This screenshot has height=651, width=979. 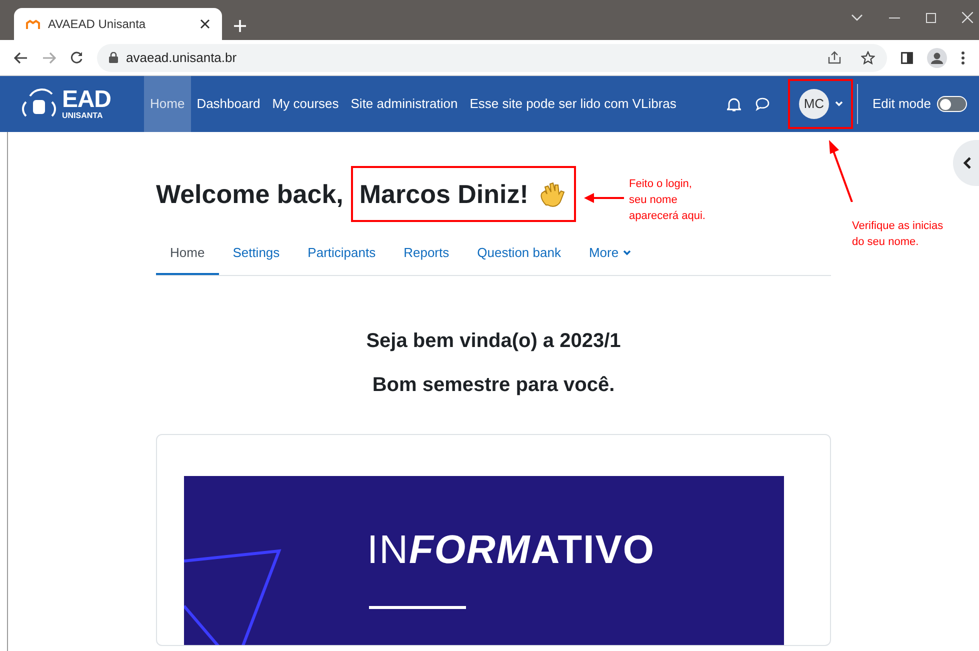 I want to click on chevron-left-icon, so click(x=967, y=163).